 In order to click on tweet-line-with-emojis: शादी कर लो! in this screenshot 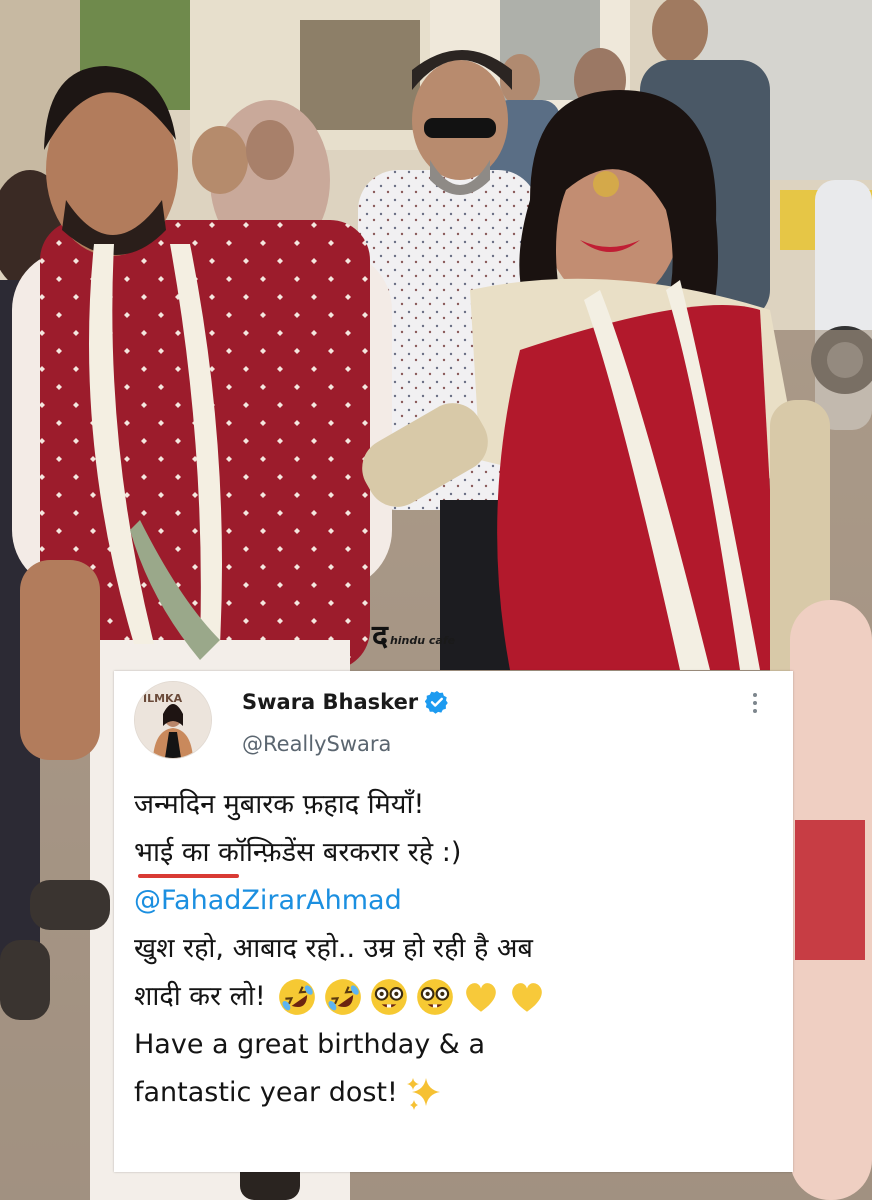, I will do `click(454, 997)`.